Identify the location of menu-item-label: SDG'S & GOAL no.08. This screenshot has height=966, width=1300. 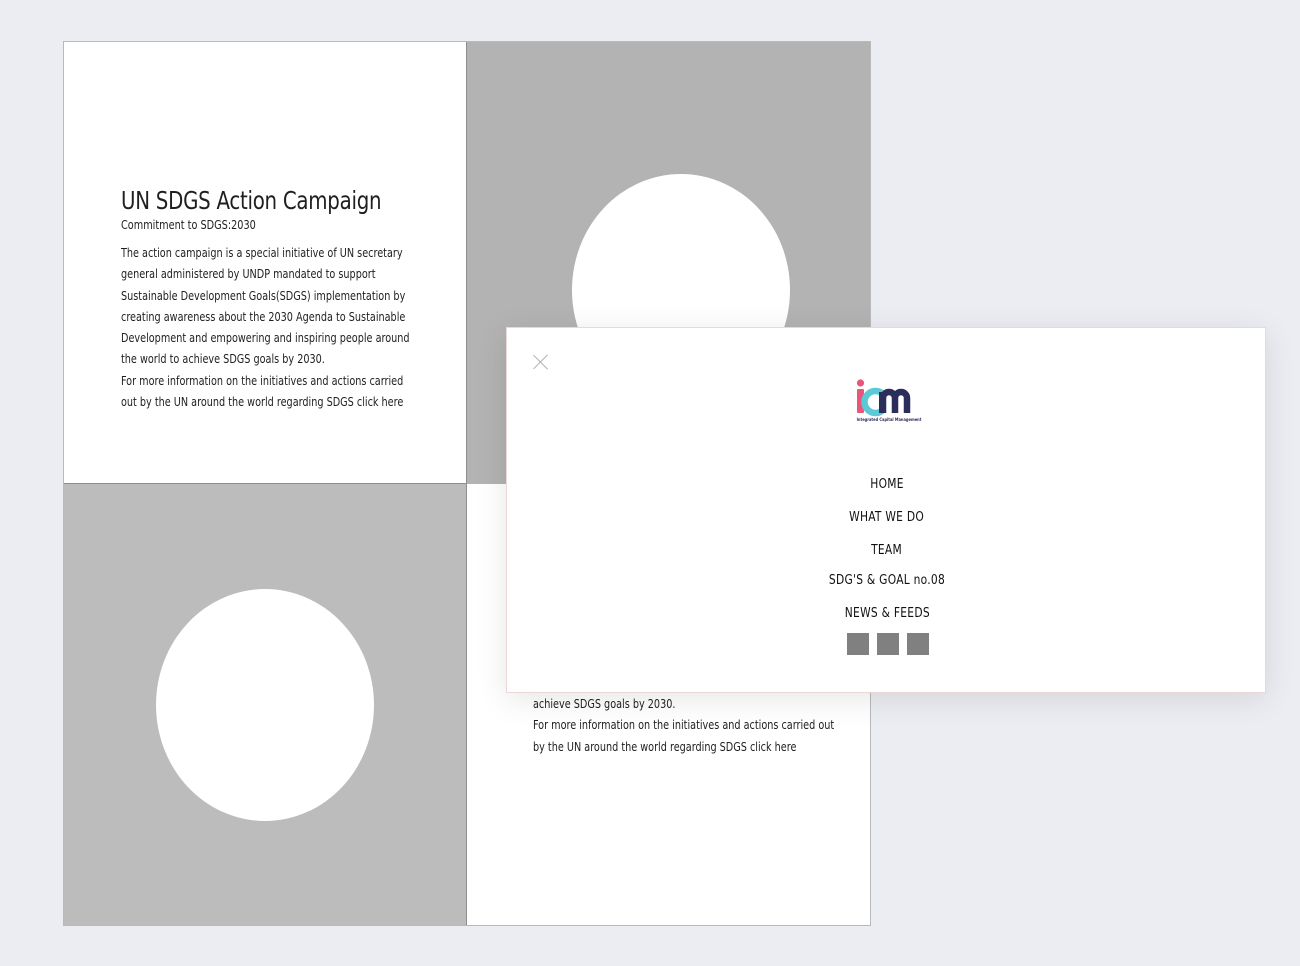
(887, 580).